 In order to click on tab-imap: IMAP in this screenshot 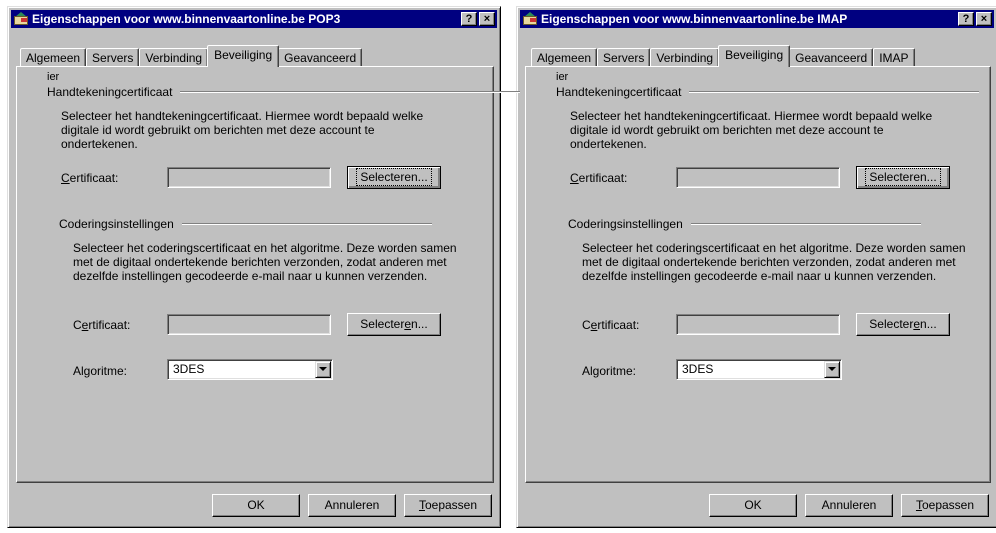, I will do `click(894, 57)`.